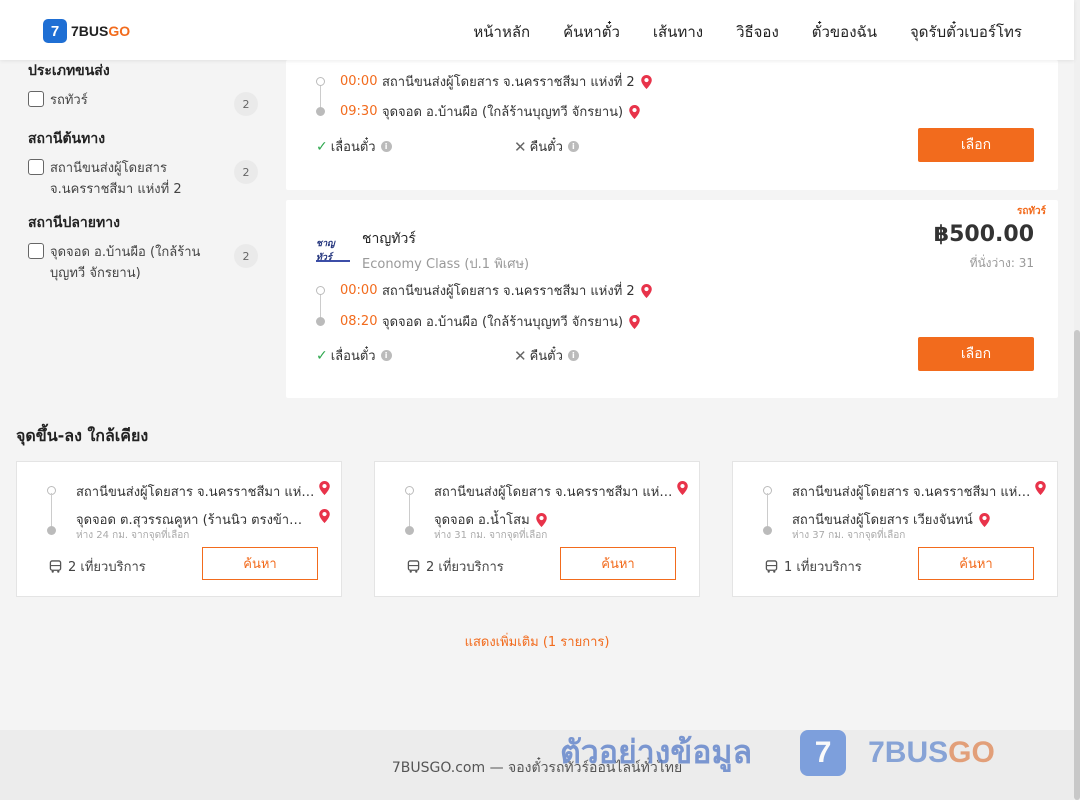 Image resolution: width=1080 pixels, height=800 pixels. I want to click on filter-title: สถานีปลายทาง, so click(74, 223).